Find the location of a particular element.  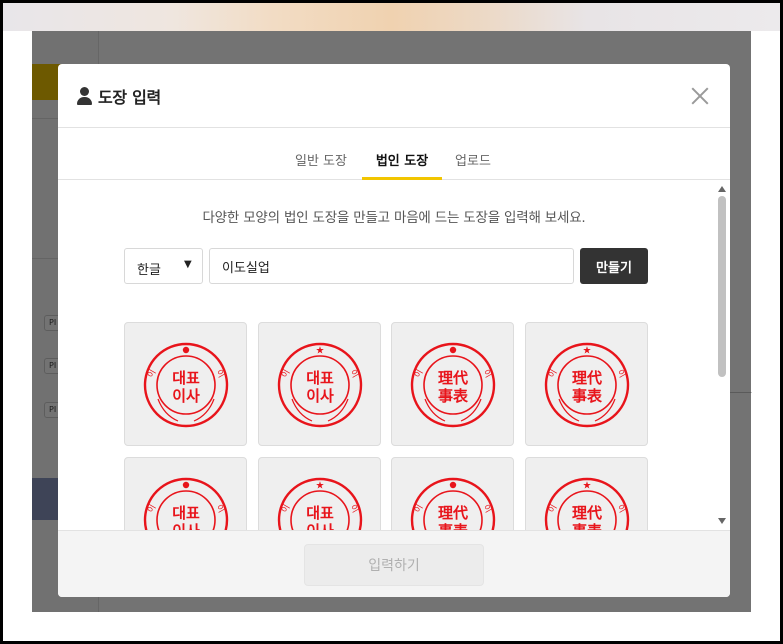

scrollbar is located at coordinates (722, 355).